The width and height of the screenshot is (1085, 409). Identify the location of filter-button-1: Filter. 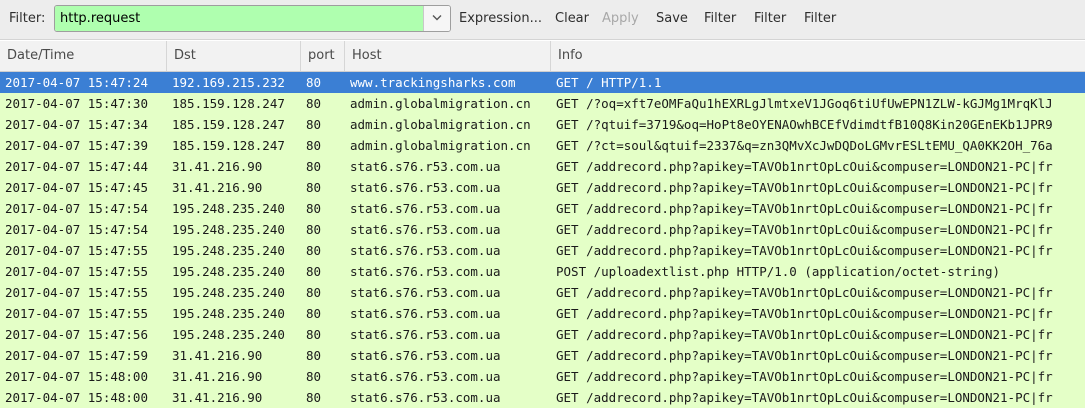
(720, 18).